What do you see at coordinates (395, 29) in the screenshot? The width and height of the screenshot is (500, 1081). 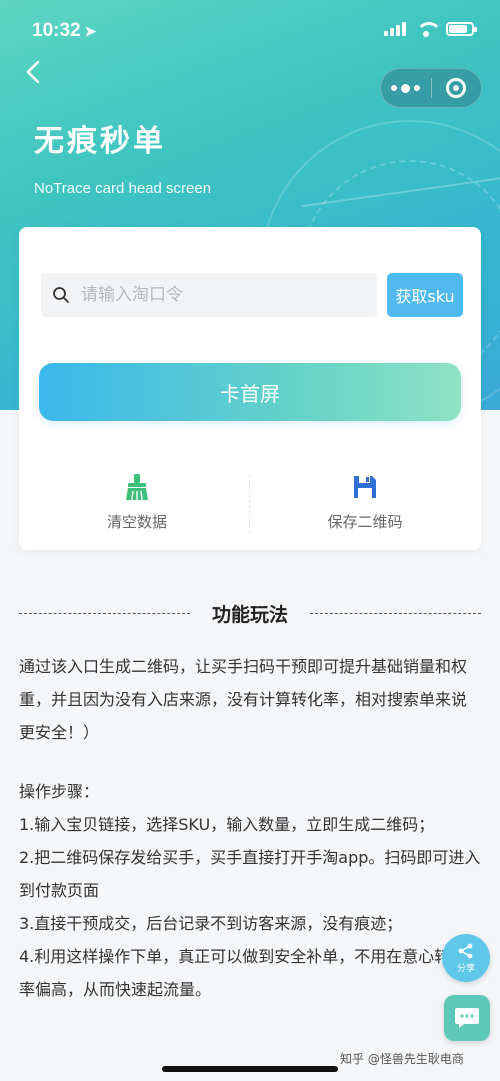 I see `signal-icon` at bounding box center [395, 29].